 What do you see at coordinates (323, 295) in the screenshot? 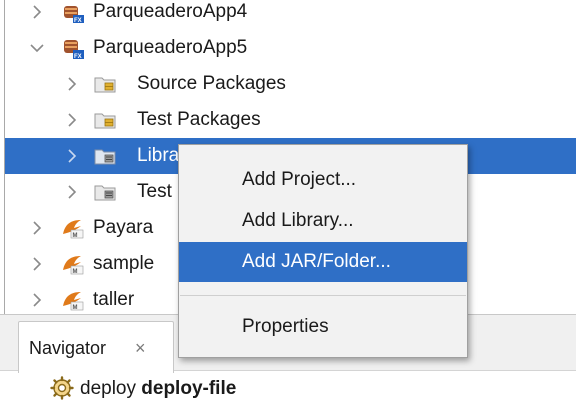
I see `menu-separator` at bounding box center [323, 295].